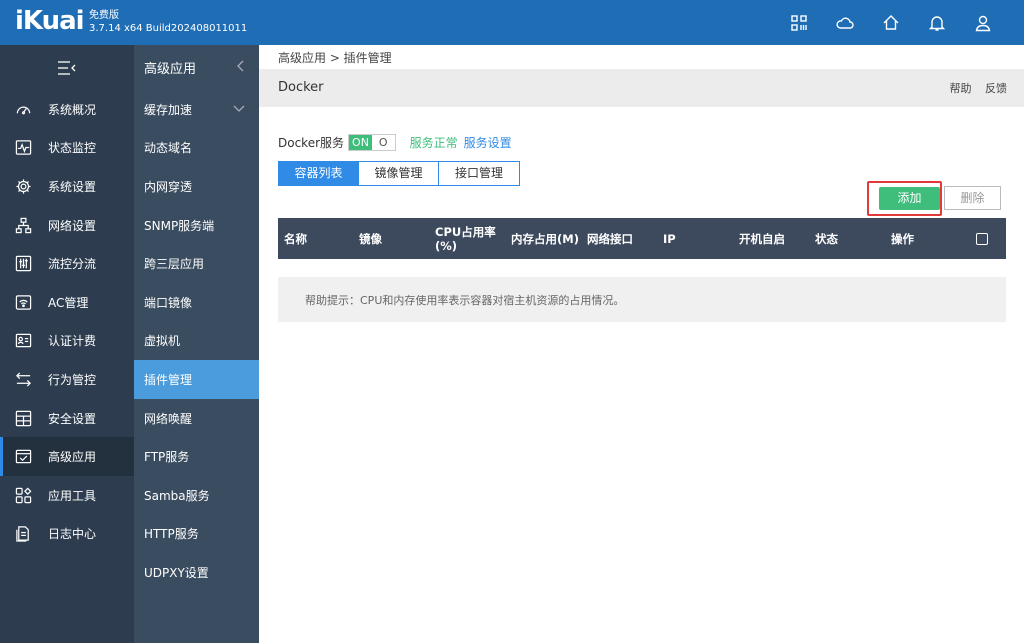  Describe the element at coordinates (167, 457) in the screenshot. I see `sub-nav-item-label: FTP服务` at that location.